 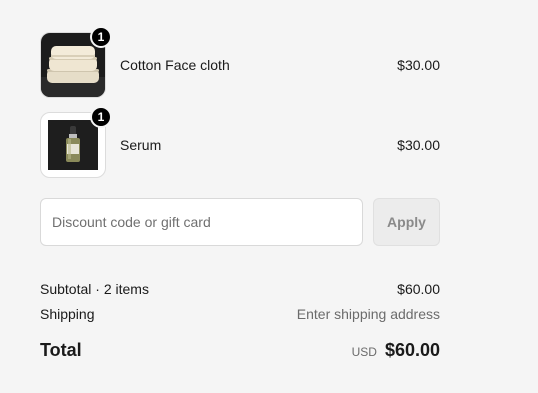 I want to click on total-value: $60.00, so click(x=412, y=350).